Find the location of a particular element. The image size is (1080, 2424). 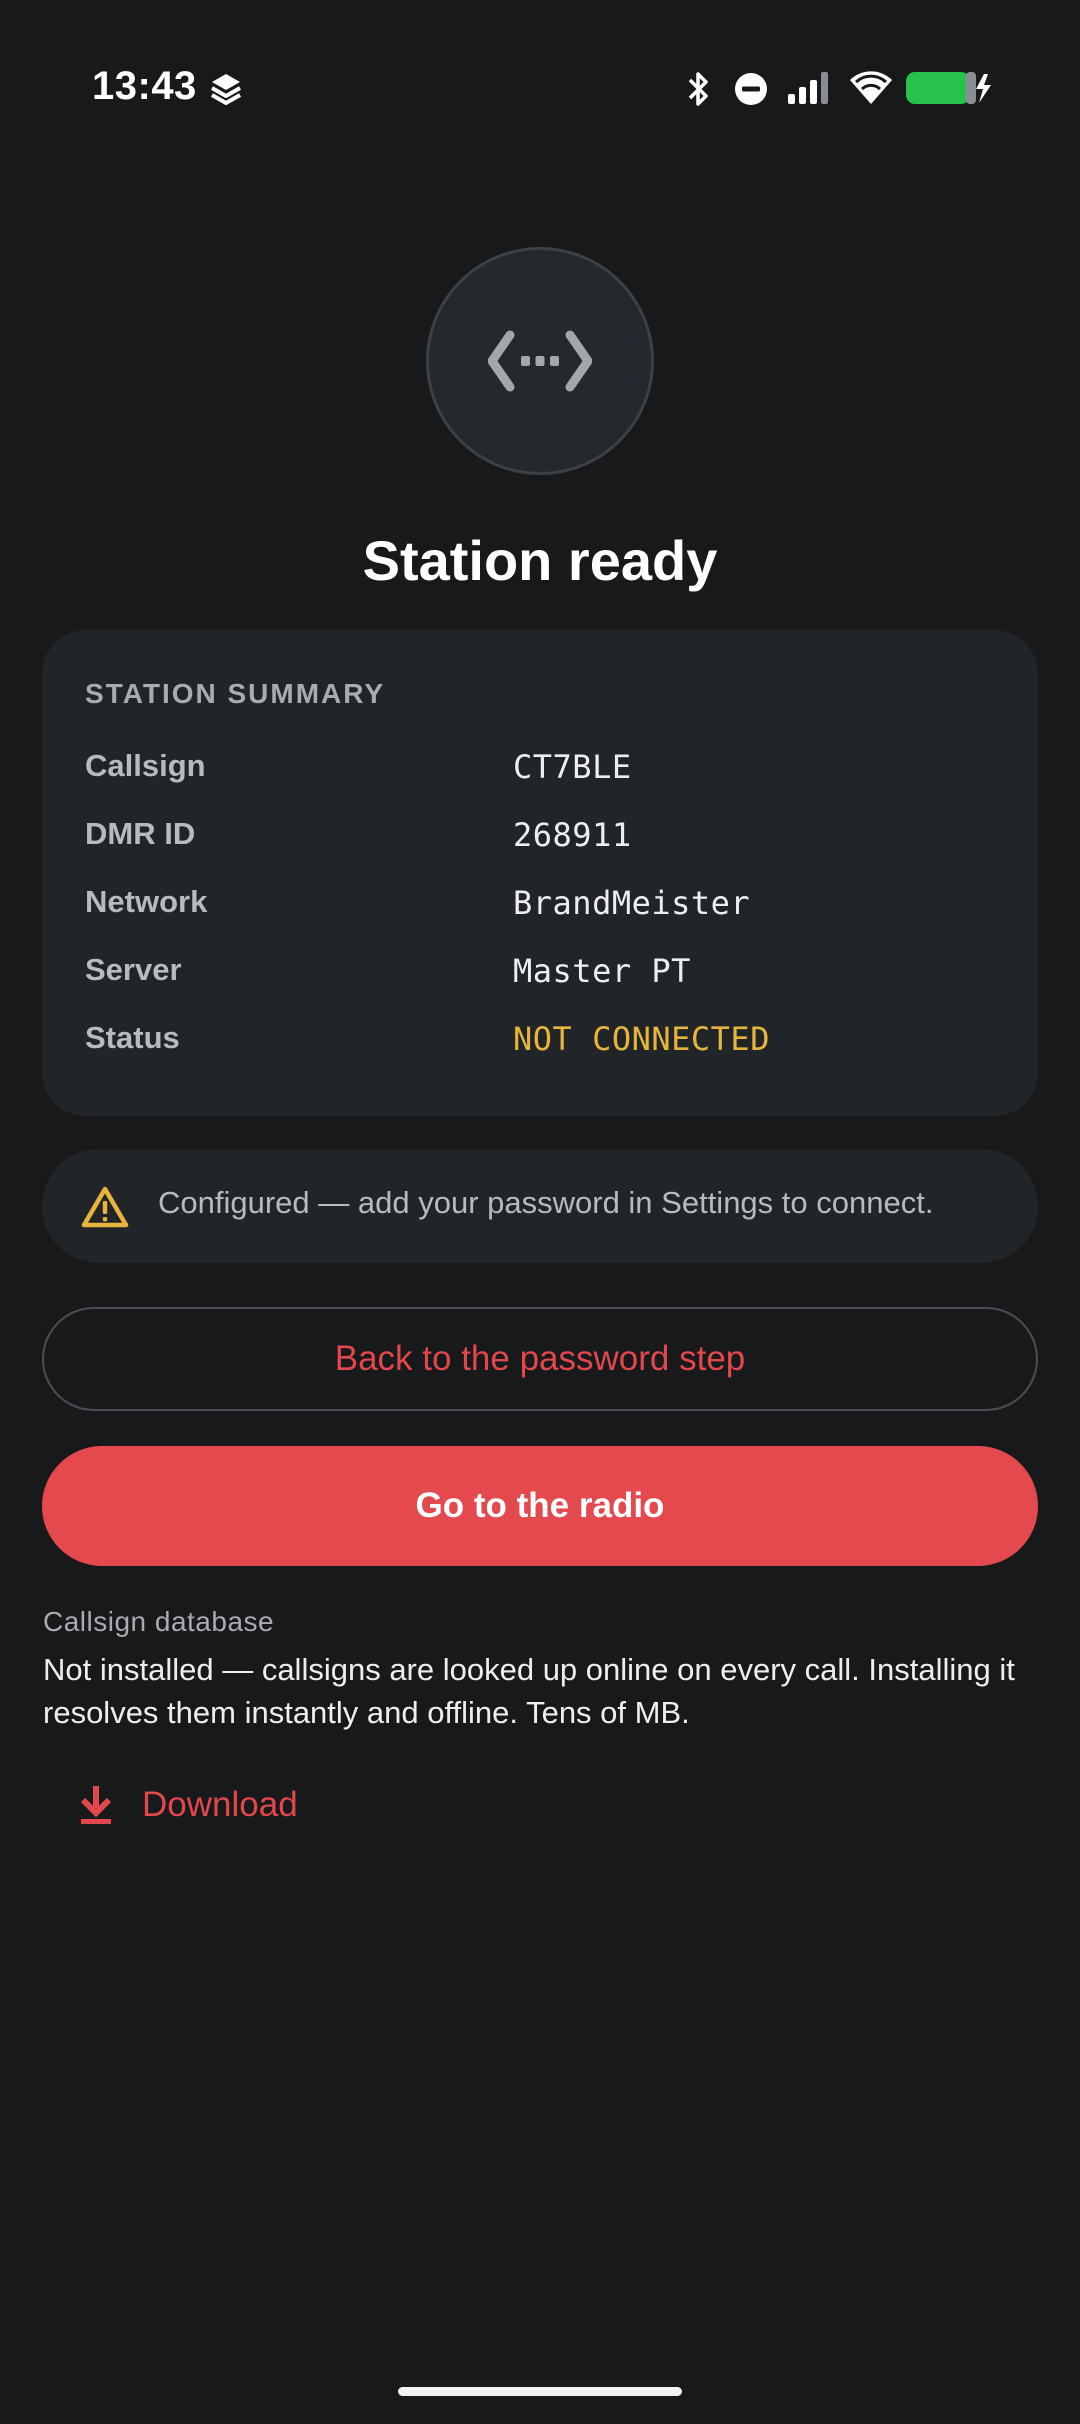

app-notification-icon is located at coordinates (226, 89).